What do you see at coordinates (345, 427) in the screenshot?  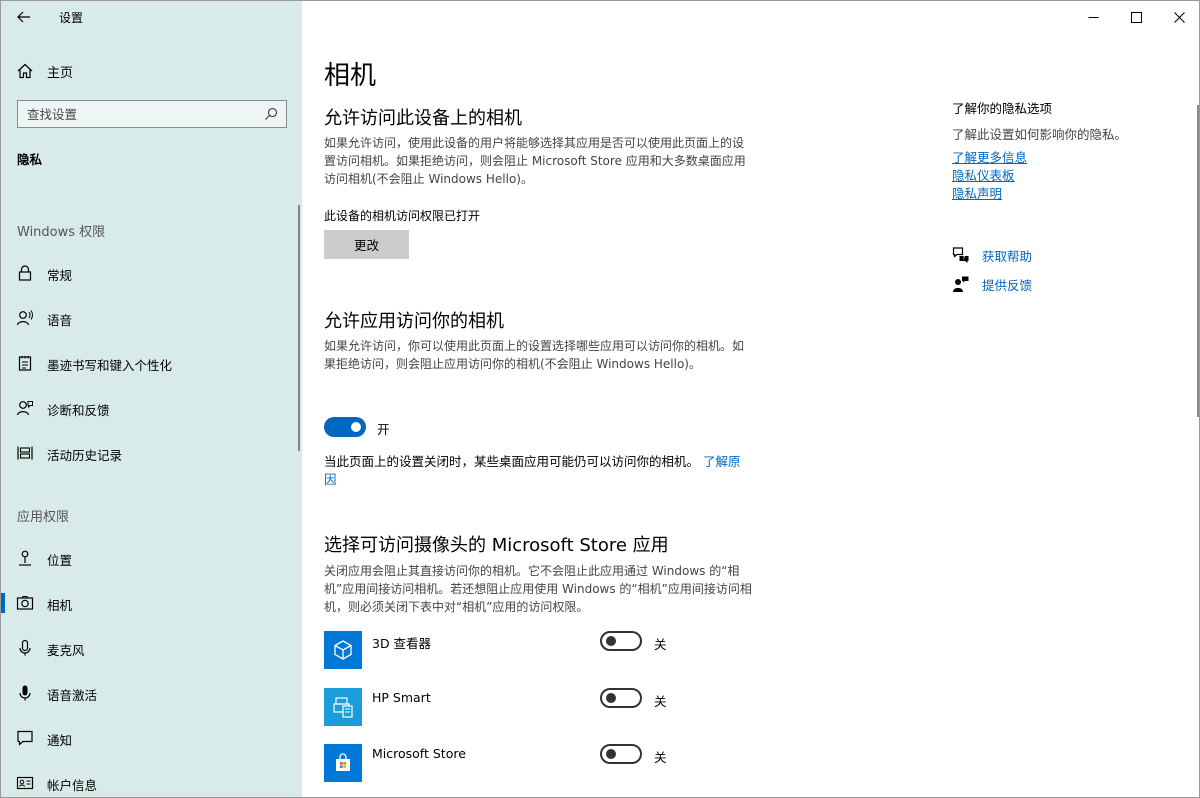 I see `app-access-toggle` at bounding box center [345, 427].